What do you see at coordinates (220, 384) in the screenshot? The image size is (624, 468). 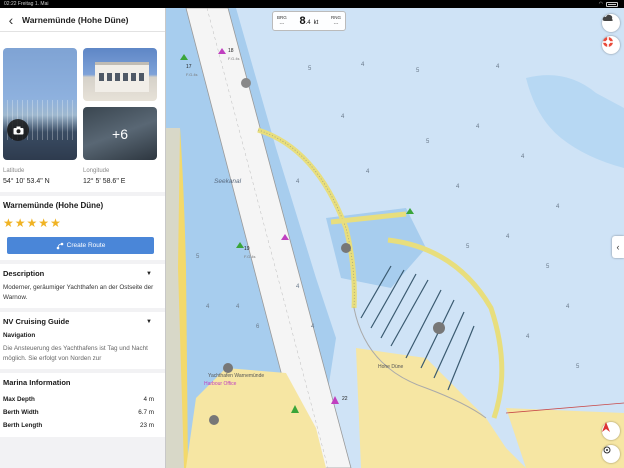 I see `place-label: Harbour Office` at bounding box center [220, 384].